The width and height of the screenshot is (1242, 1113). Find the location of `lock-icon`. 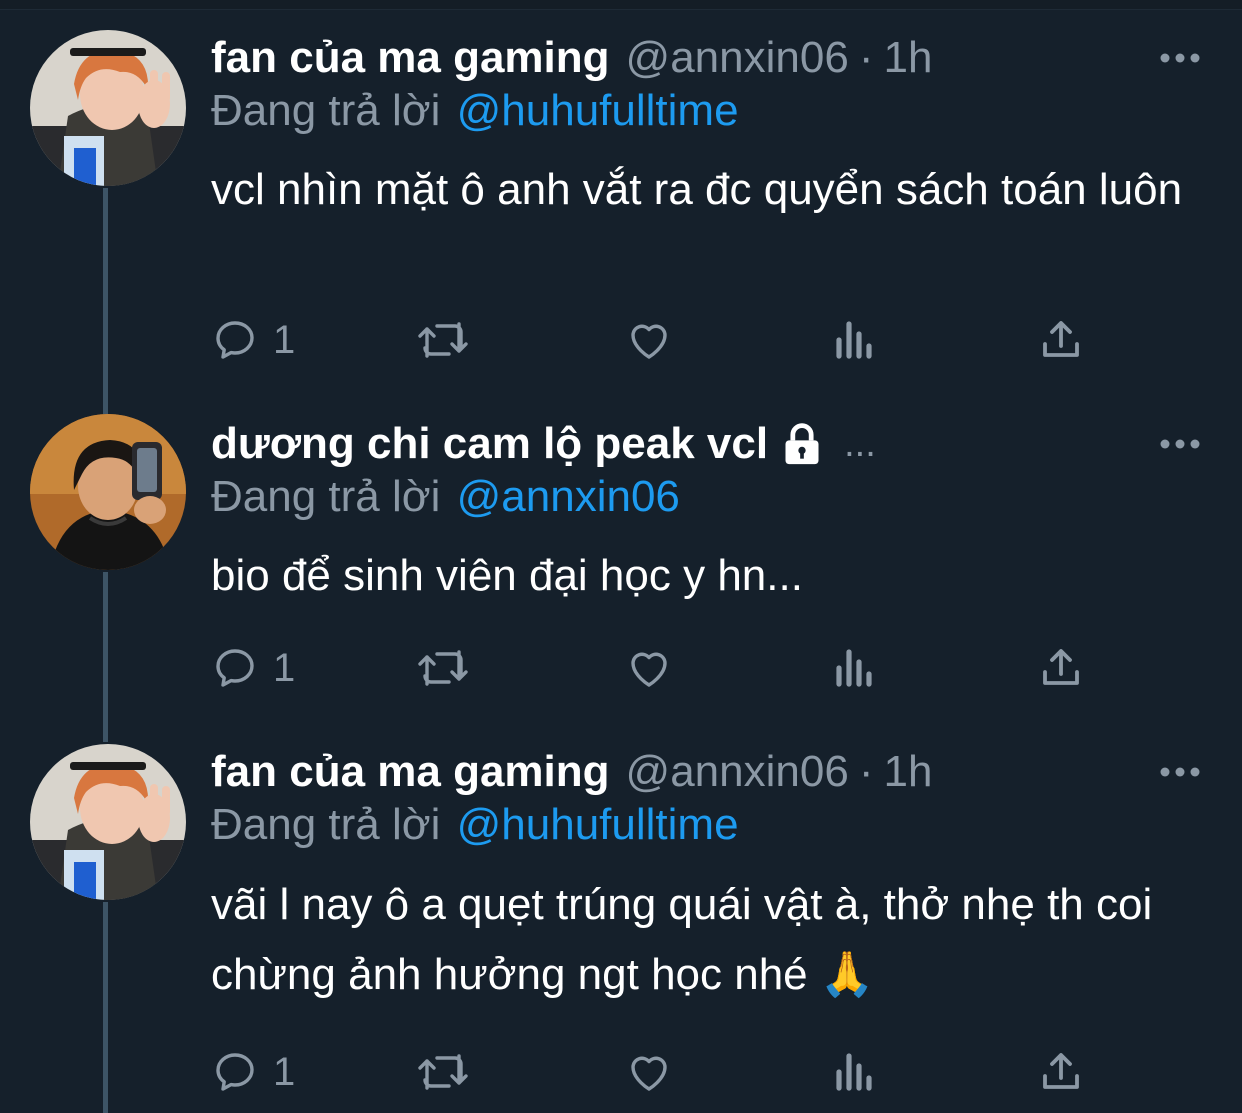

lock-icon is located at coordinates (802, 444).